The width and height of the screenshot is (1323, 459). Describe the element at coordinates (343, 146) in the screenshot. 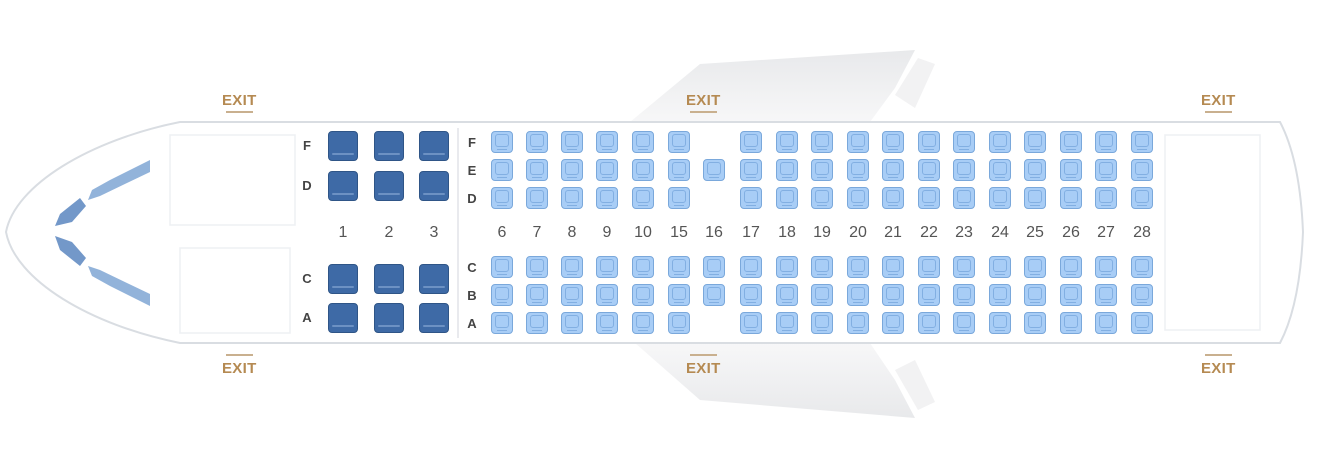

I see `seat-1F` at that location.